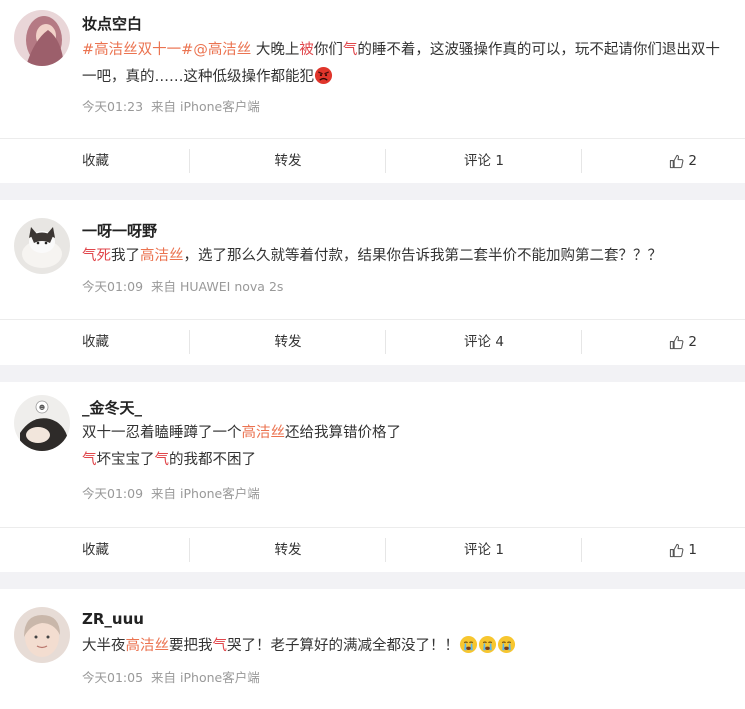  What do you see at coordinates (113, 106) in the screenshot?
I see `timestamp: 今天01:23` at bounding box center [113, 106].